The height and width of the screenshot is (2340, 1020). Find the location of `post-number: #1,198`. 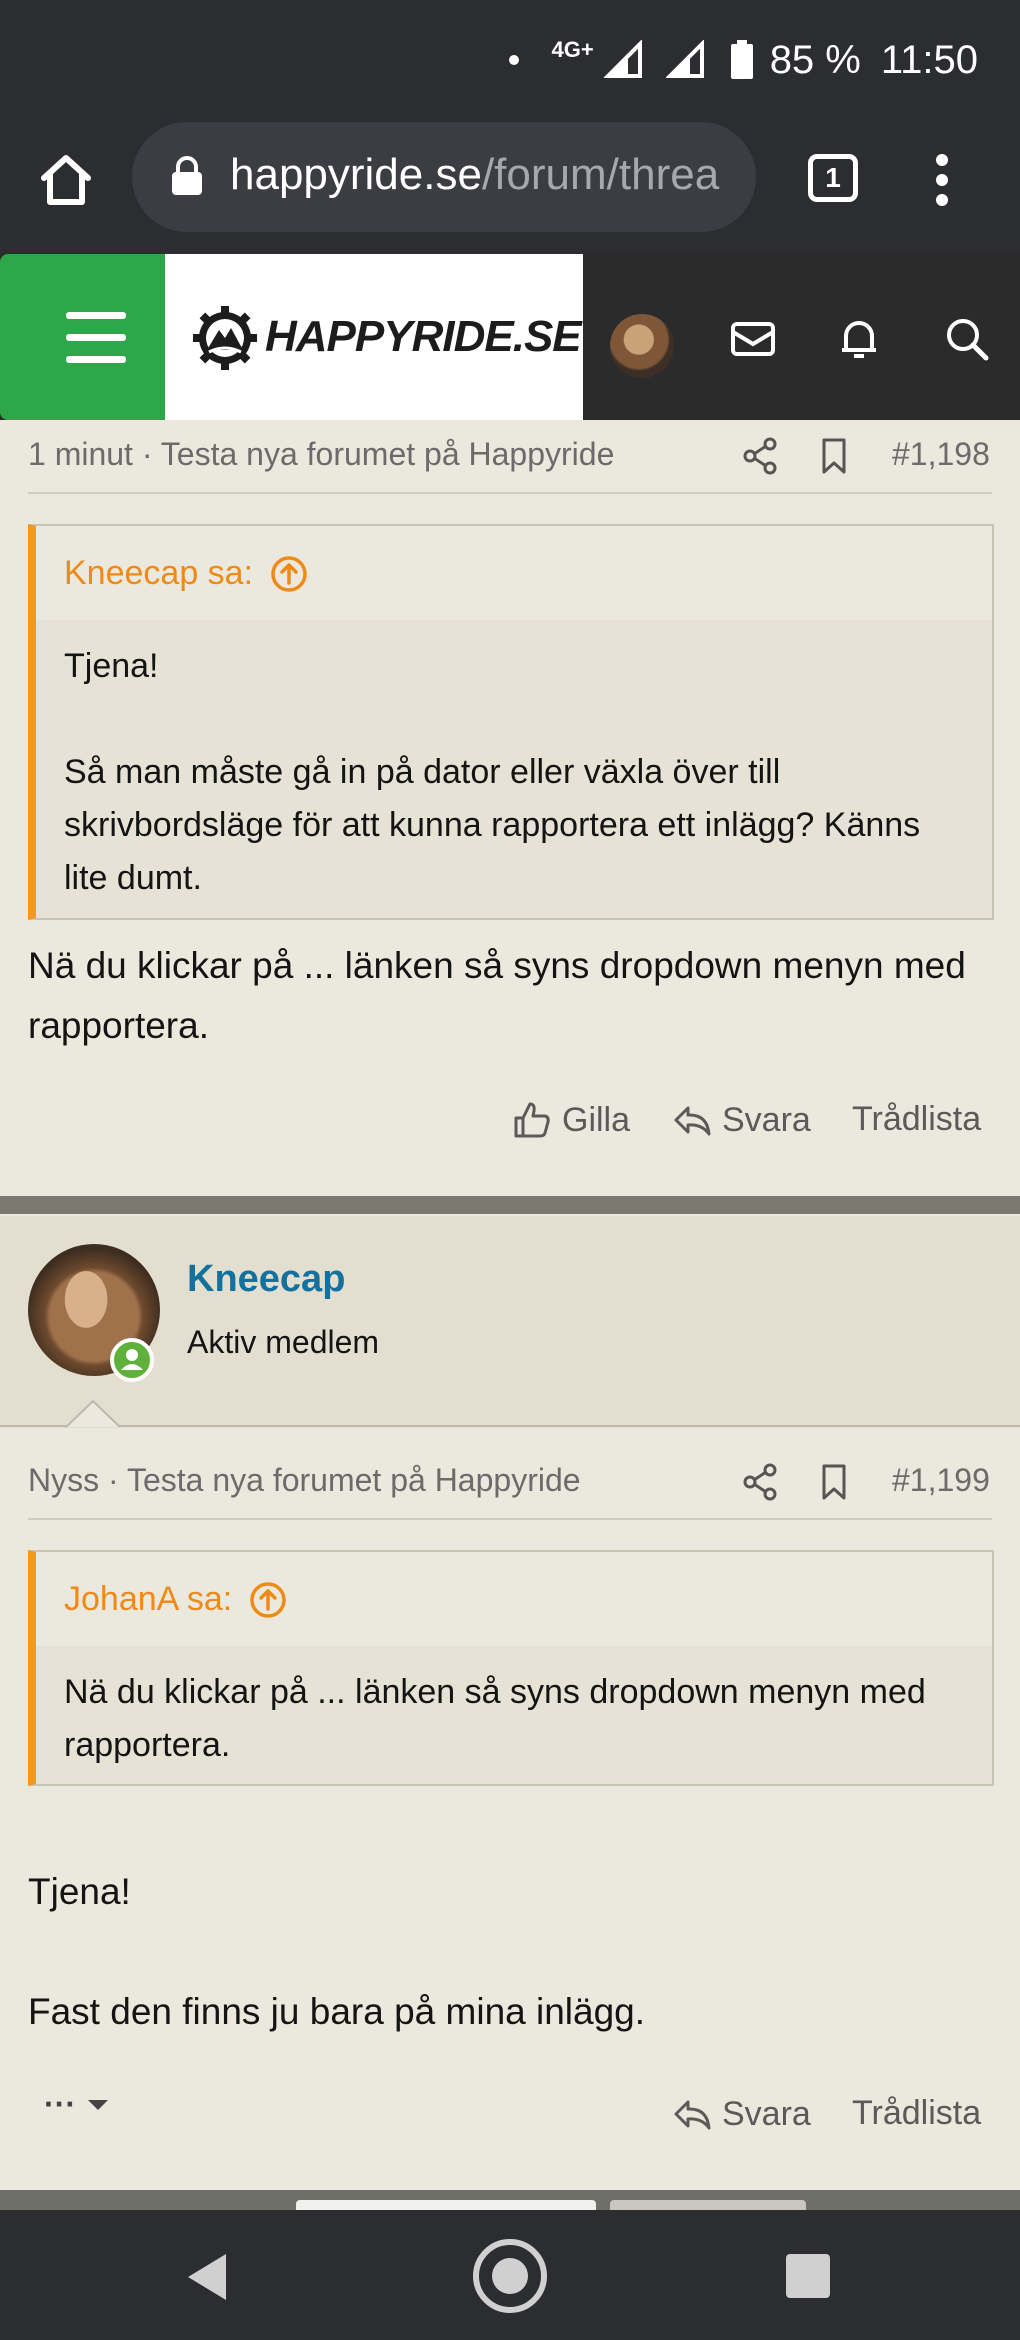

post-number: #1,198 is located at coordinates (941, 454).